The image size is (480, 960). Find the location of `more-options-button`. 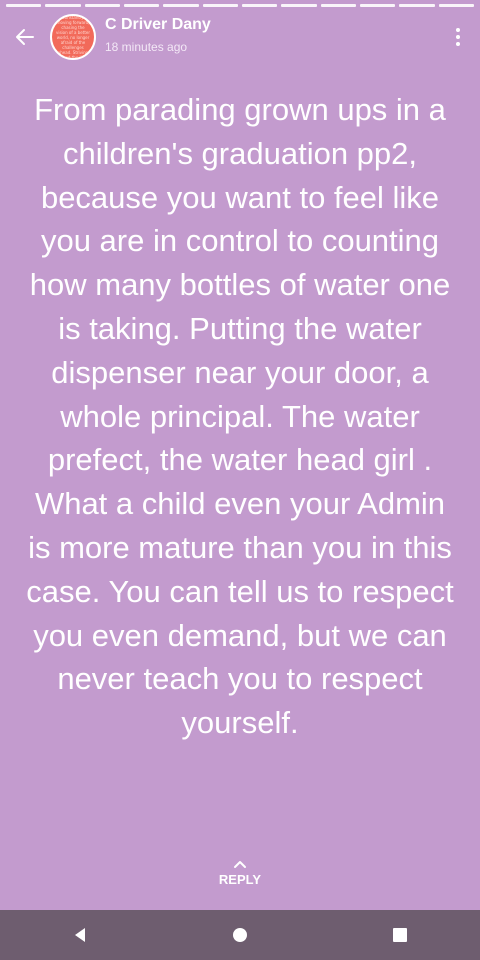

more-options-button is located at coordinates (458, 37).